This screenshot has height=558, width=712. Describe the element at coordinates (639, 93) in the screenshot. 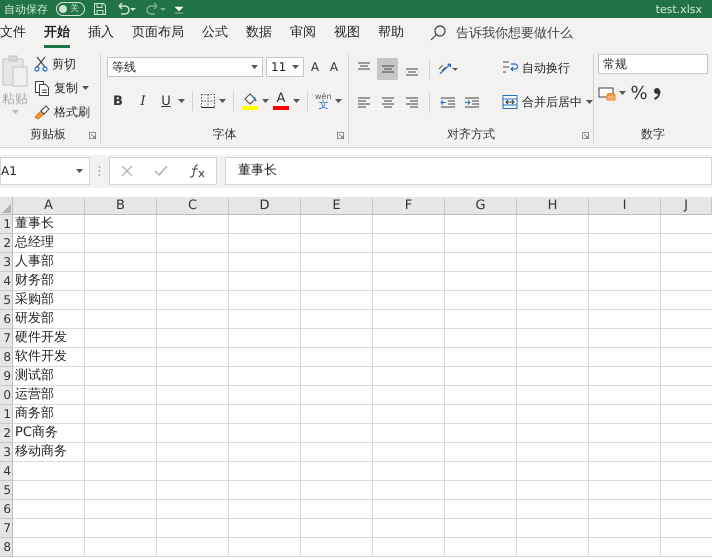

I see `percent-style-button: %` at that location.